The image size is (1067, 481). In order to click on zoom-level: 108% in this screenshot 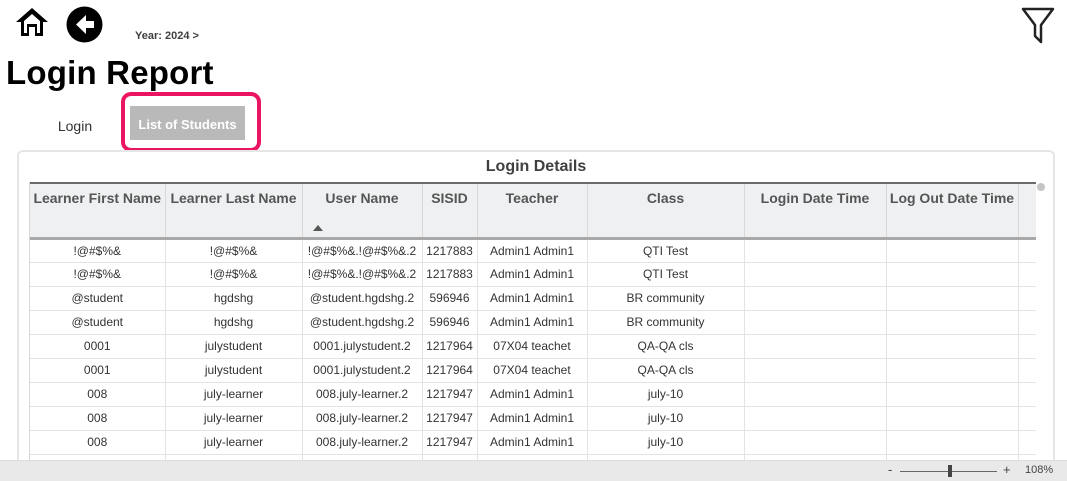, I will do `click(1039, 470)`.